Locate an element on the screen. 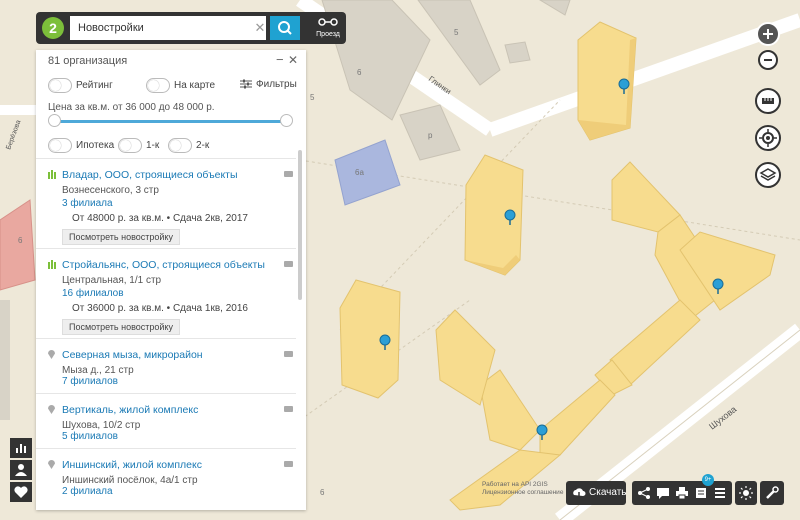  on-map-label: На карте is located at coordinates (195, 86).